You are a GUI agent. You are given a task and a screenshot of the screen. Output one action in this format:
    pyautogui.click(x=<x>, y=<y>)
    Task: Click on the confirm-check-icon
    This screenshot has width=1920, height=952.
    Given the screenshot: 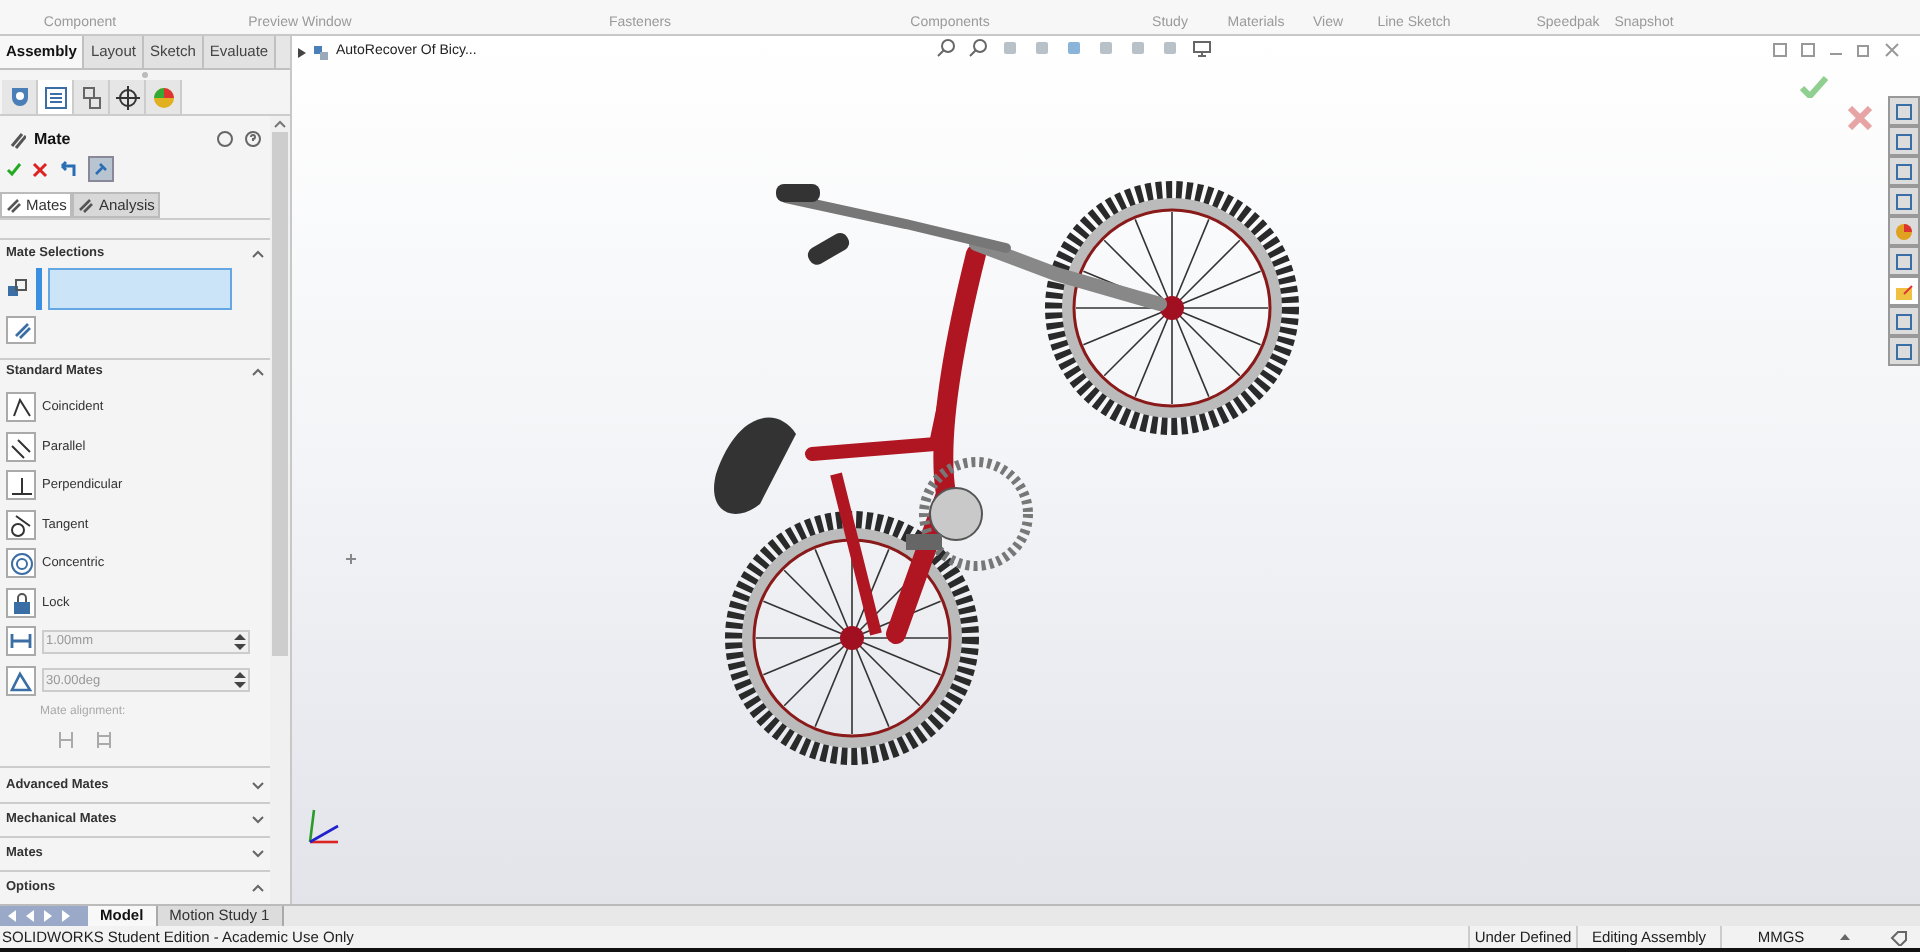 What is the action you would take?
    pyautogui.click(x=1814, y=87)
    